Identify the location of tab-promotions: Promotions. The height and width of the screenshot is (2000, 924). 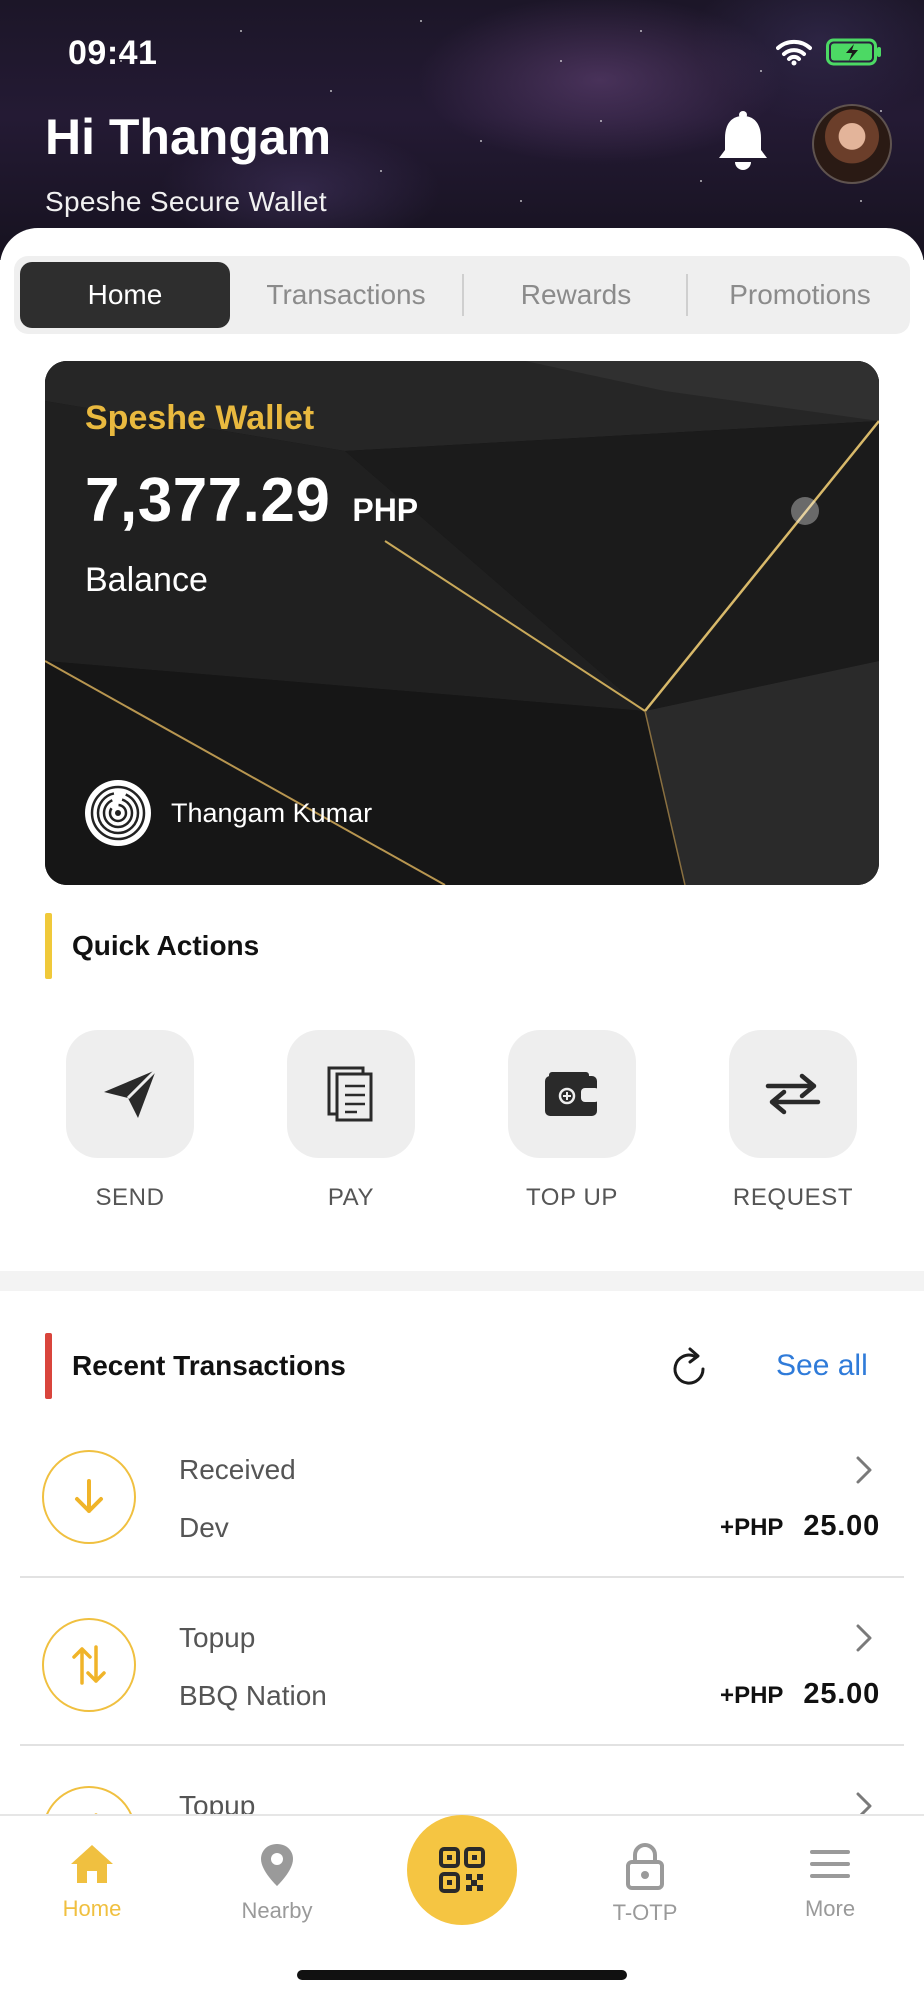
(800, 295).